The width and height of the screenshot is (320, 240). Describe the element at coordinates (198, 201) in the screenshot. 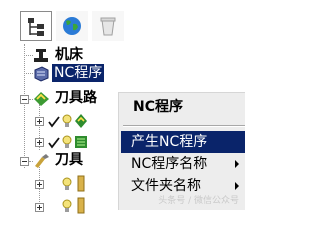

I see `watermark-text: 头条号 / 微信公众号` at that location.